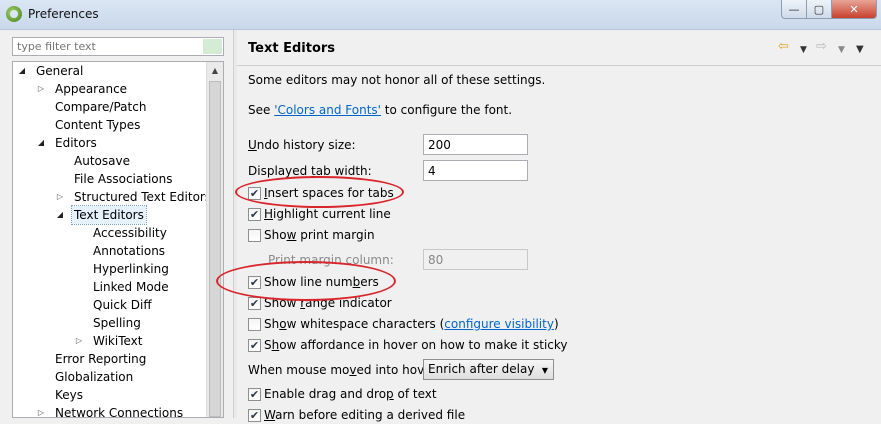 This screenshot has width=881, height=424. Describe the element at coordinates (803, 50) in the screenshot. I see `back-history-dropdown-icon: ▼` at that location.